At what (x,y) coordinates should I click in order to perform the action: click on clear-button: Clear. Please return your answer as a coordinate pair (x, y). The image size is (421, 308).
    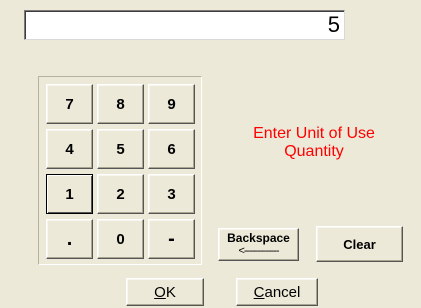
    Looking at the image, I should click on (359, 244).